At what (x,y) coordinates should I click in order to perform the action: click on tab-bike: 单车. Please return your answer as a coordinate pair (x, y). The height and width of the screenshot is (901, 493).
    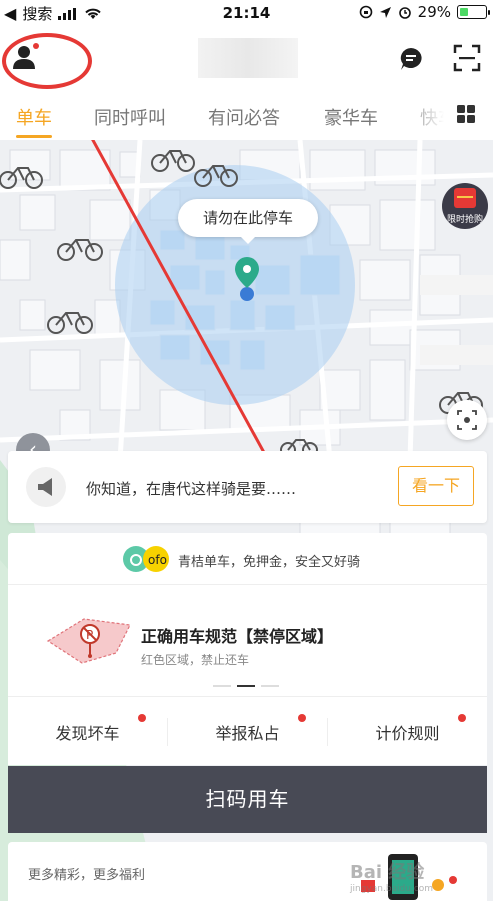
    Looking at the image, I should click on (34, 117).